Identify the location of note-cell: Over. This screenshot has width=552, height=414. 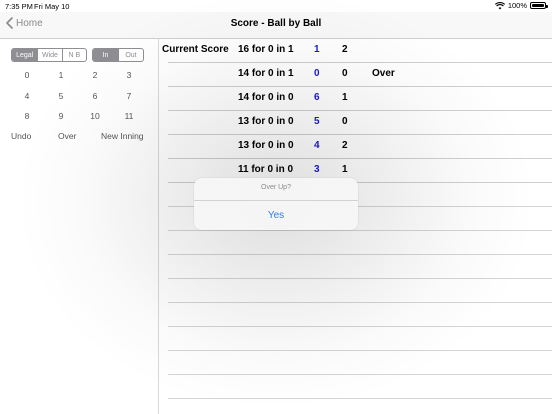
(383, 73).